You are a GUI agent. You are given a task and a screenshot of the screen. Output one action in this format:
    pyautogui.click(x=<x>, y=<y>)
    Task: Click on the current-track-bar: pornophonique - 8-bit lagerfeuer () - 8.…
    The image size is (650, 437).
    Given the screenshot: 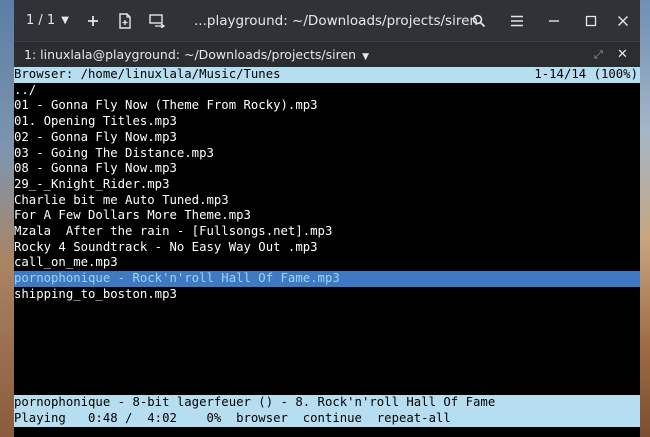 What is the action you would take?
    pyautogui.click(x=327, y=403)
    